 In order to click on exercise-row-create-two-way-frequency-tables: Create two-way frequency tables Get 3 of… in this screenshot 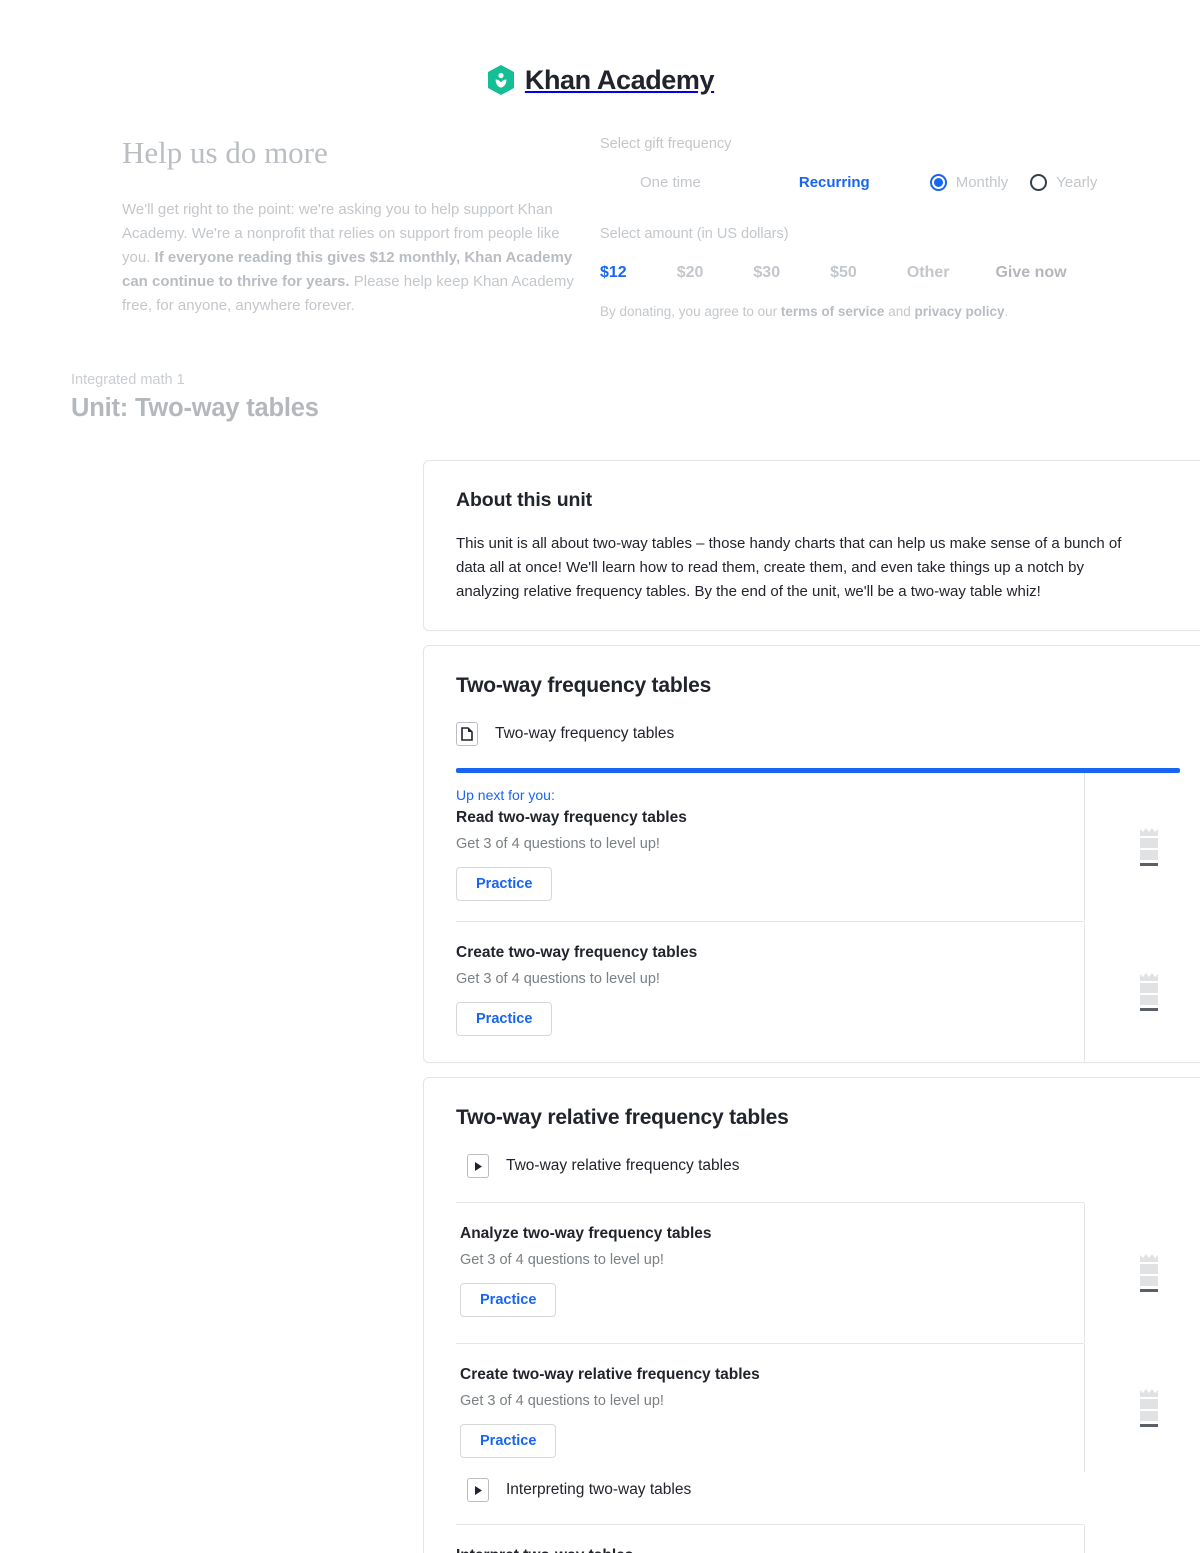, I will do `click(812, 992)`.